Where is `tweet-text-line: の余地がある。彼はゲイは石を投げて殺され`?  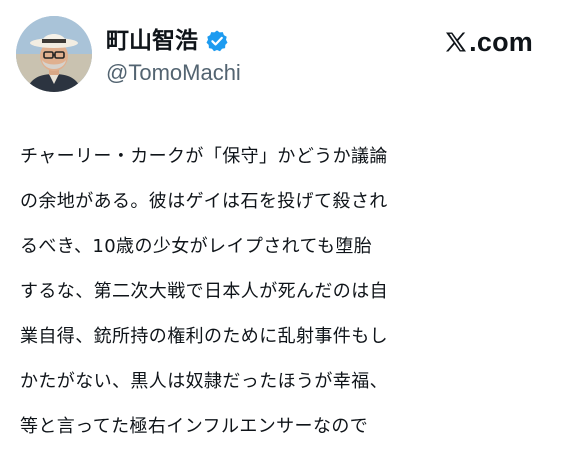 tweet-text-line: の余地がある。彼はゲイは石を投げて殺され is located at coordinates (204, 201).